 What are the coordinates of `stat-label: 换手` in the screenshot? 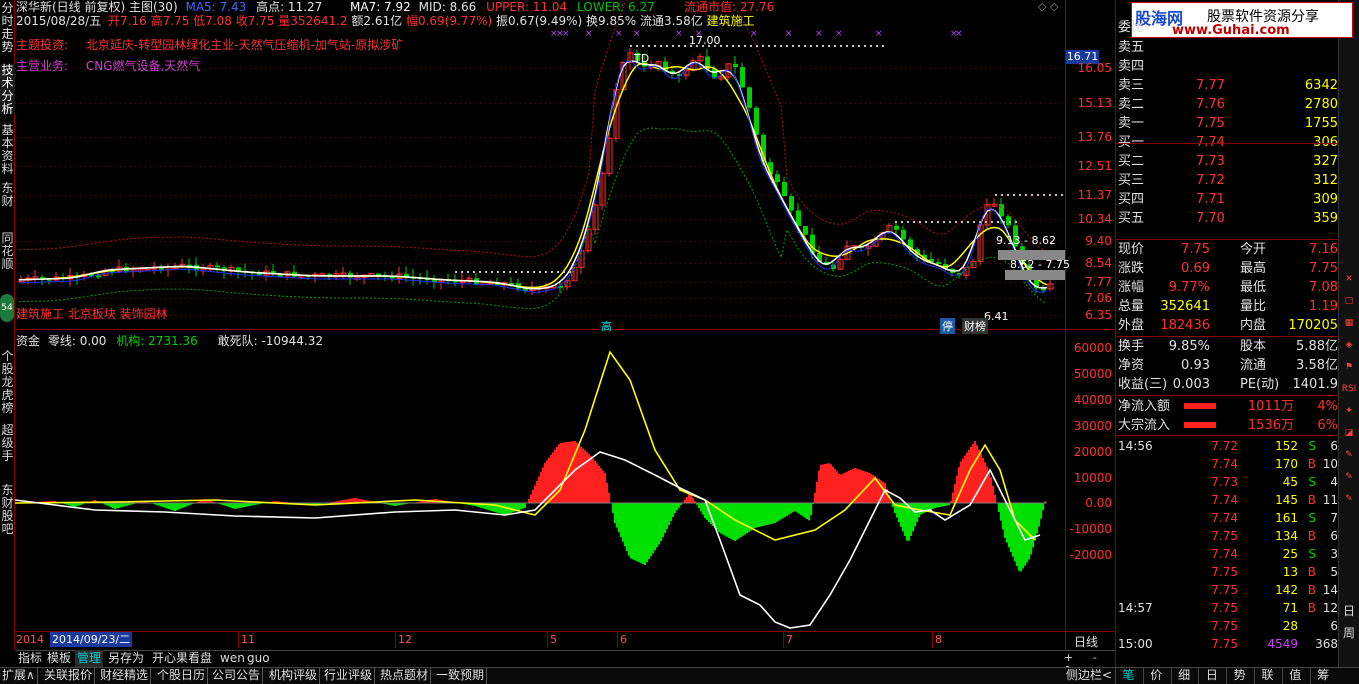 It's located at (1131, 346).